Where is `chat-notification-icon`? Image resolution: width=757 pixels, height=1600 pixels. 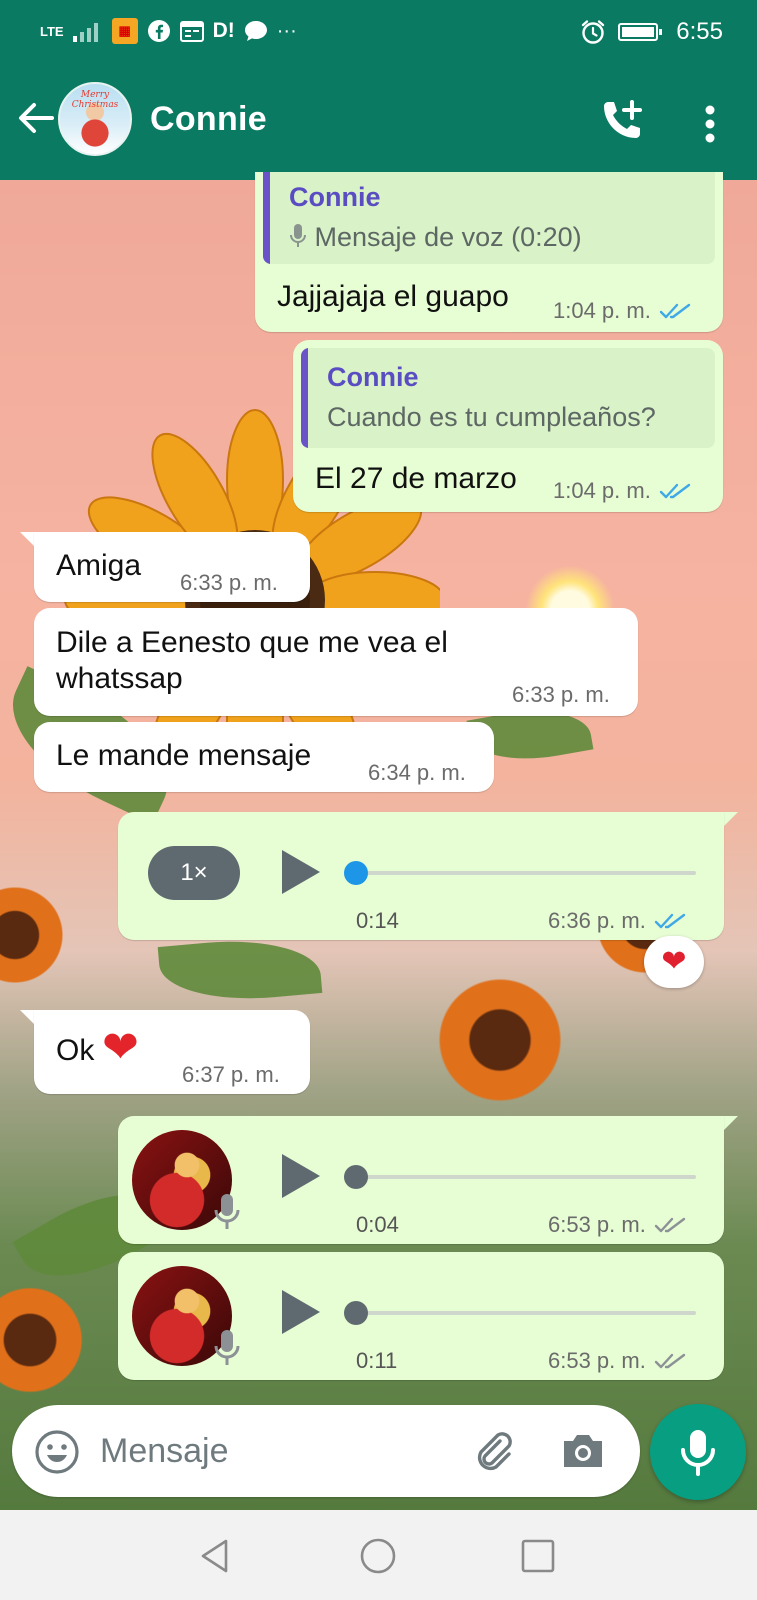 chat-notification-icon is located at coordinates (255, 31).